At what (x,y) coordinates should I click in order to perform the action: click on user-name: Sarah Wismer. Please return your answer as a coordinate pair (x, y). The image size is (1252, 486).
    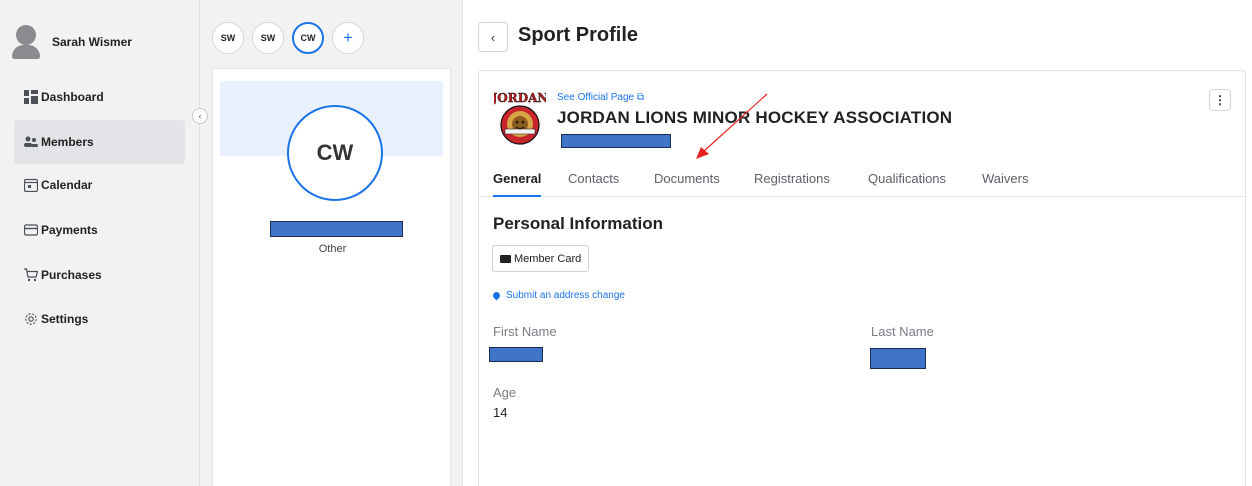
    Looking at the image, I should click on (92, 42).